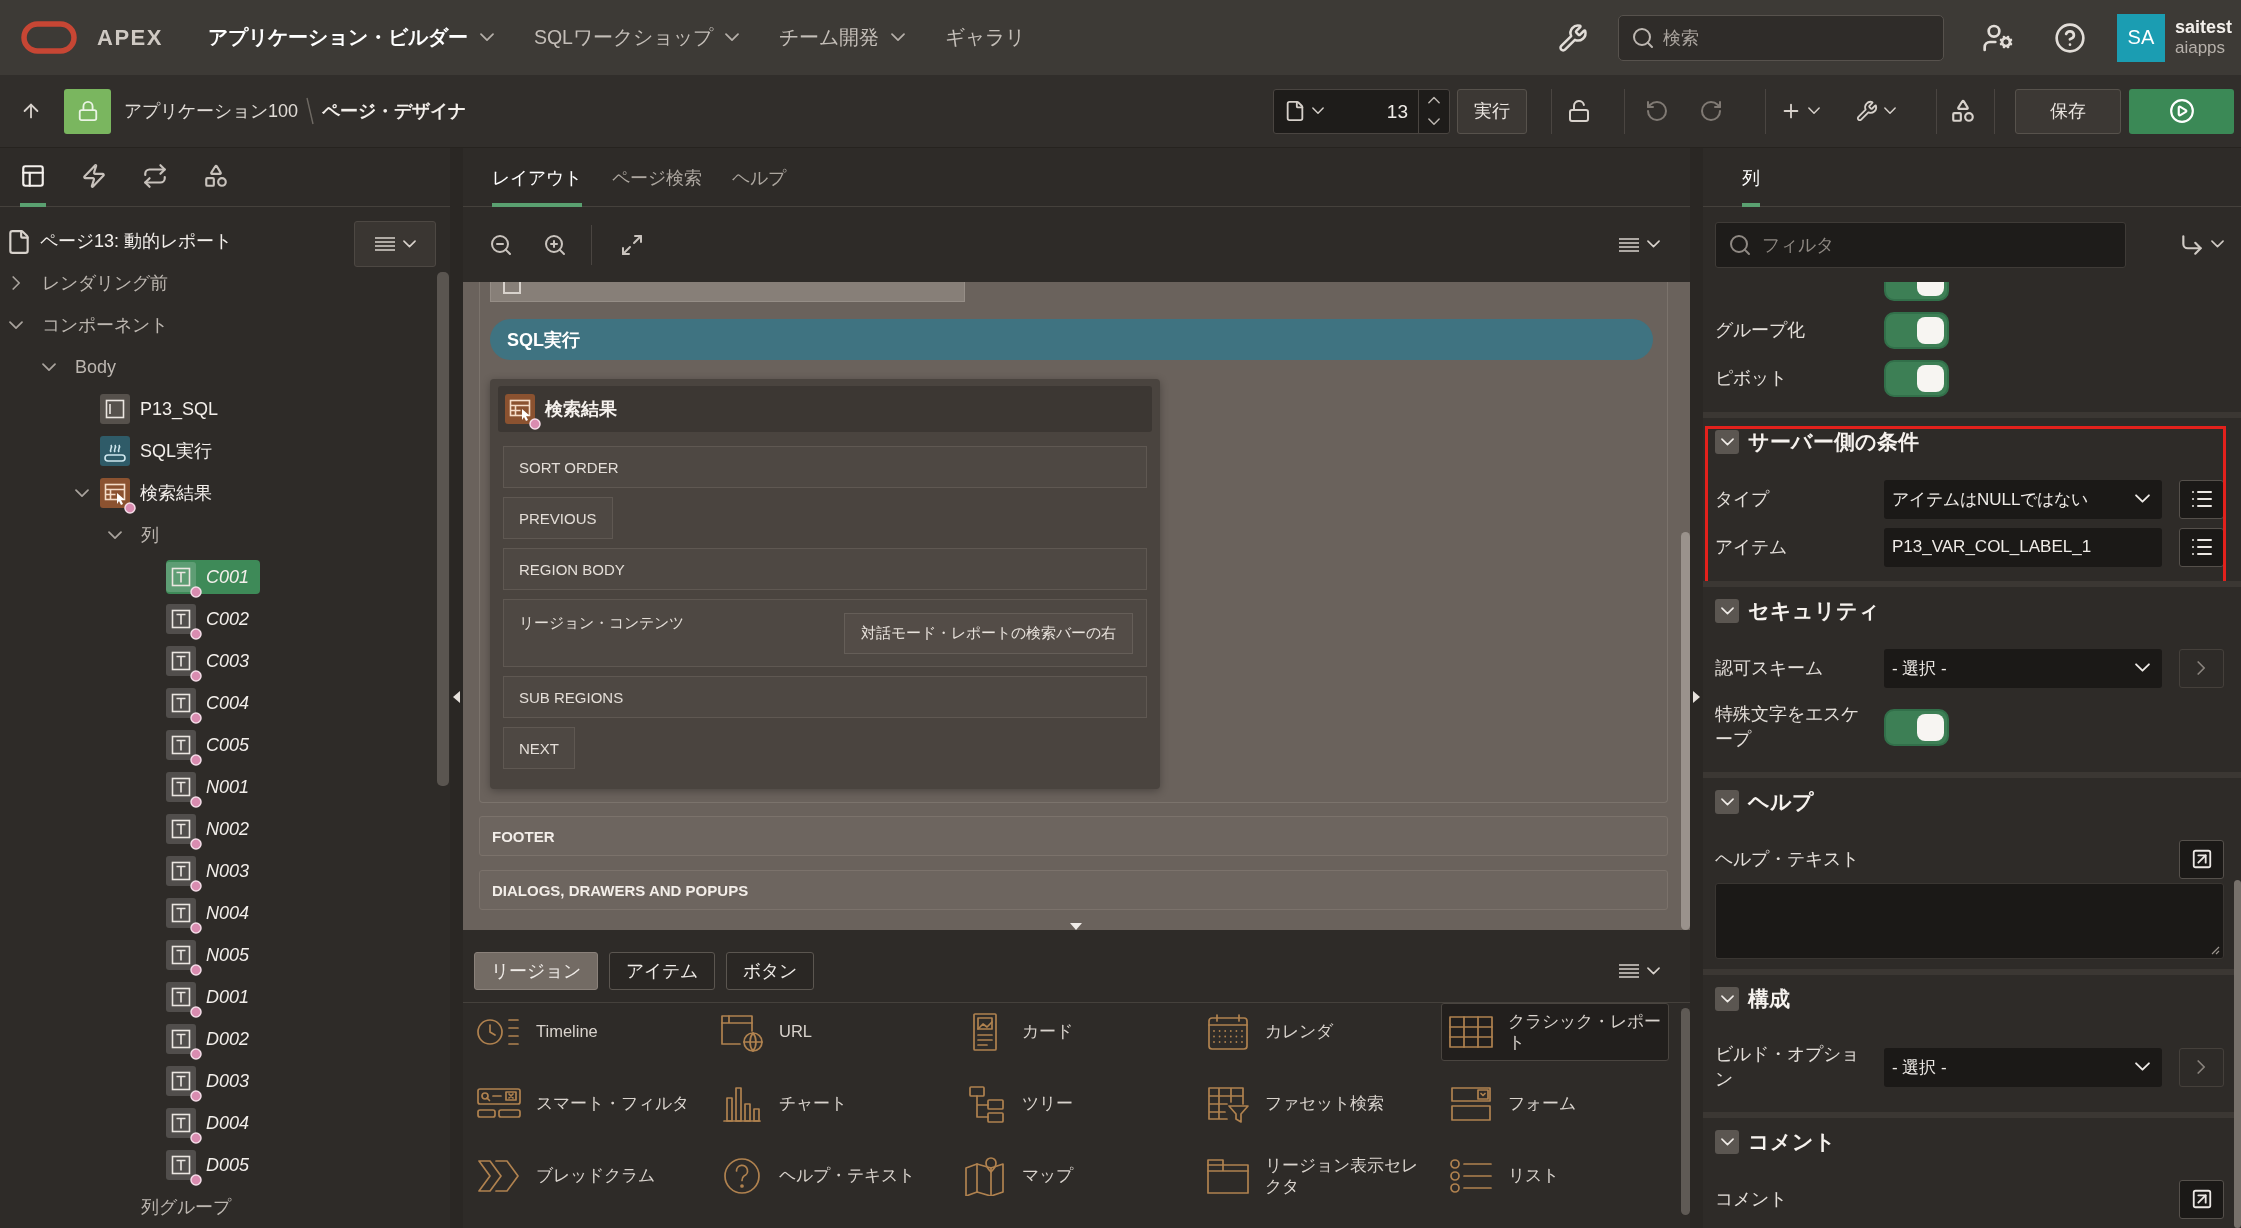 This screenshot has height=1228, width=2241. Describe the element at coordinates (1572, 37) in the screenshot. I see `wrench-icon` at that location.